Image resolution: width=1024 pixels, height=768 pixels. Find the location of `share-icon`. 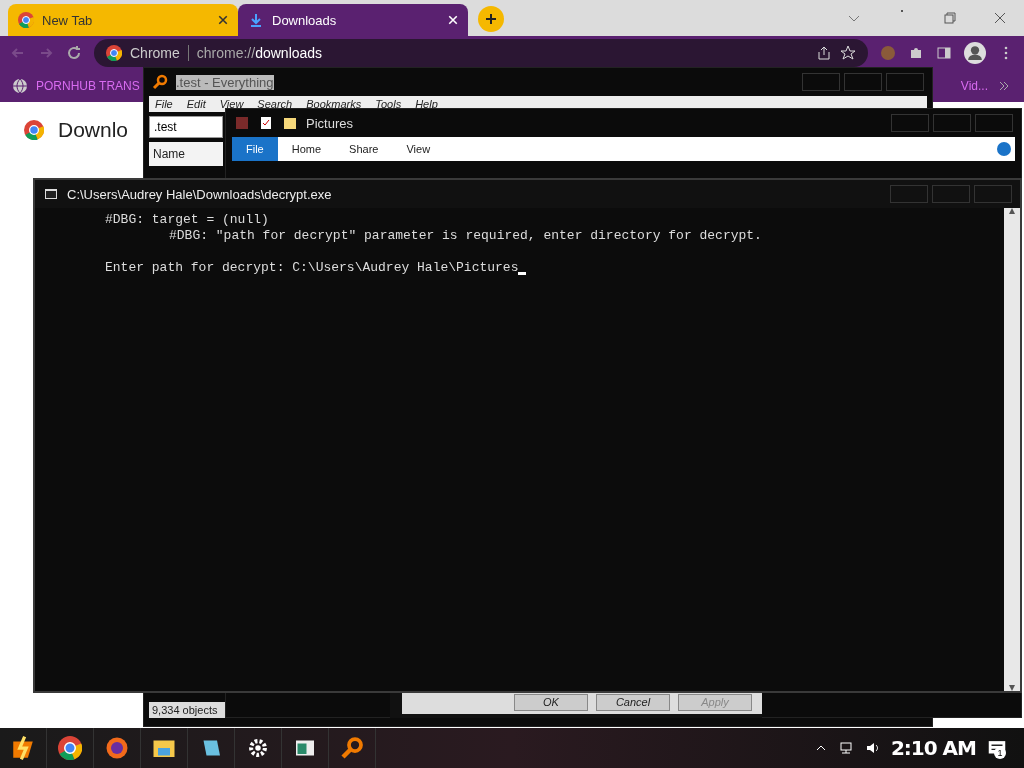

share-icon is located at coordinates (824, 53).